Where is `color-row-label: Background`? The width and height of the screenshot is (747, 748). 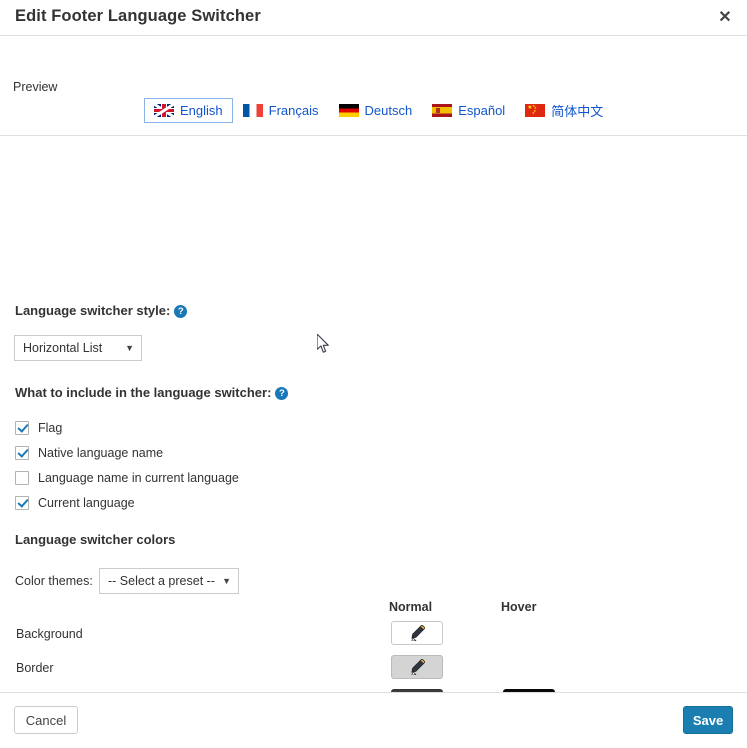
color-row-label: Background is located at coordinates (49, 634).